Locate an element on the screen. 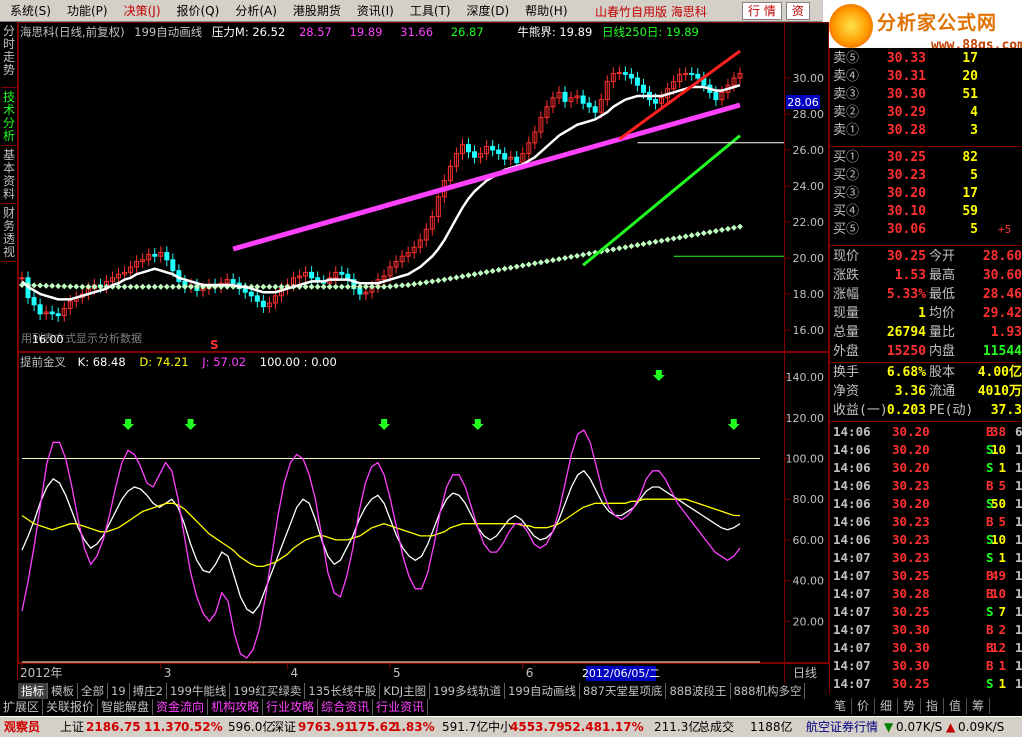  sell-level-volume: 3 is located at coordinates (974, 130).